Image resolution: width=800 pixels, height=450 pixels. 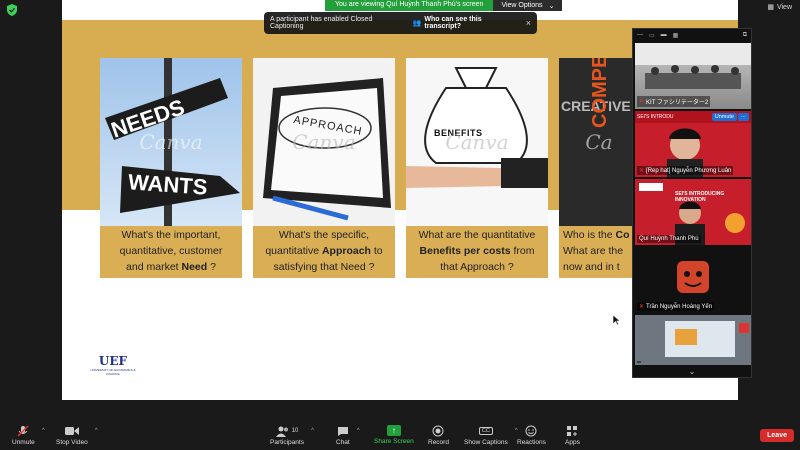 I want to click on gallery-view-icon: ▦, so click(x=676, y=35).